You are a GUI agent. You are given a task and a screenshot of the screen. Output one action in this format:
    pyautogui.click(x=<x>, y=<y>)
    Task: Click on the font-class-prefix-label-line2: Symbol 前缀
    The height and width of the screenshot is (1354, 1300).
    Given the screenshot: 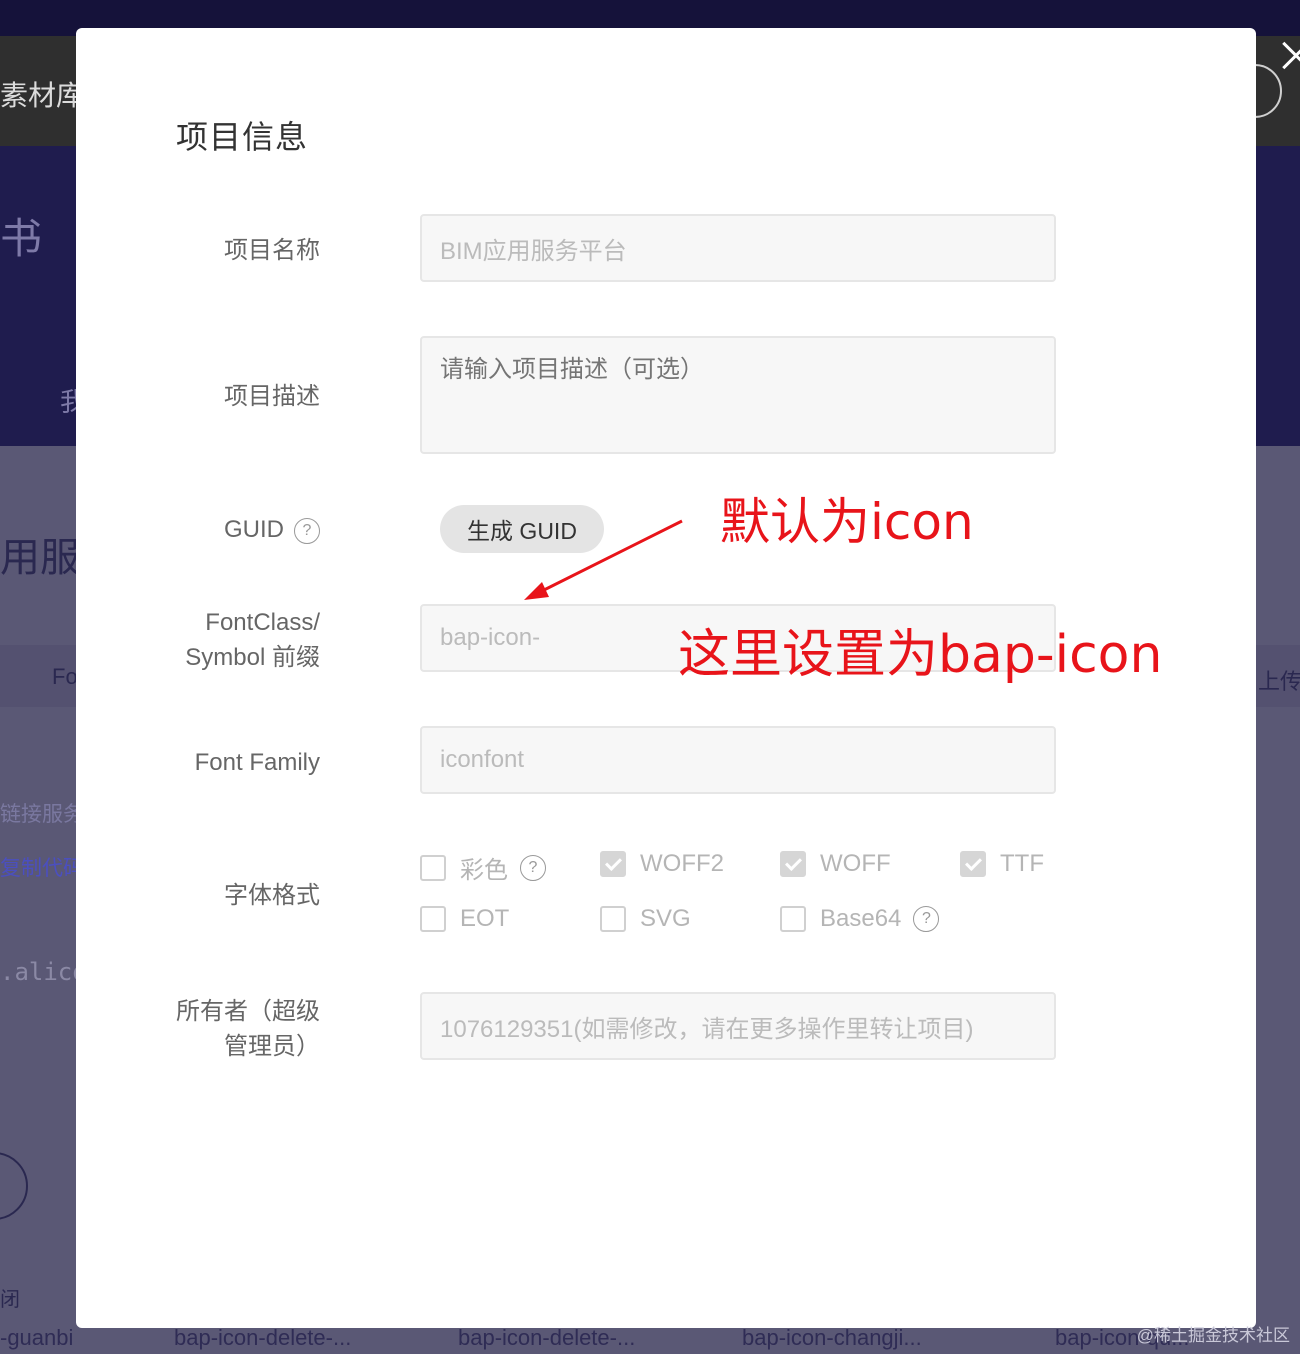 What is the action you would take?
    pyautogui.click(x=252, y=657)
    